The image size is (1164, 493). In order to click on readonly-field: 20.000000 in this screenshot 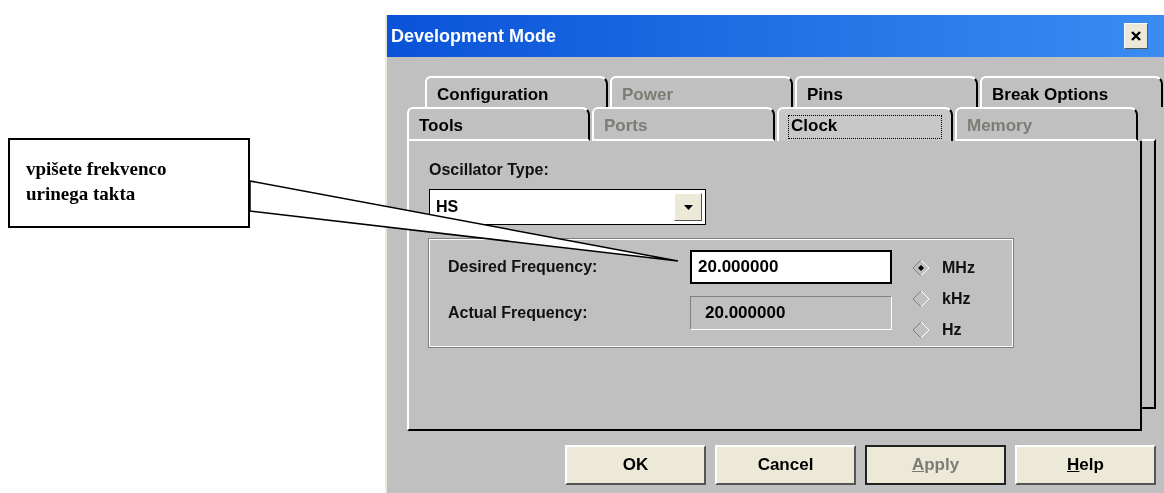, I will do `click(791, 313)`.